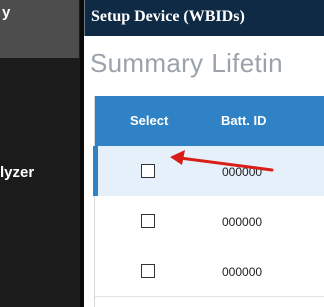  I want to click on title-bar: Setup Device (WBIDs), so click(204, 18).